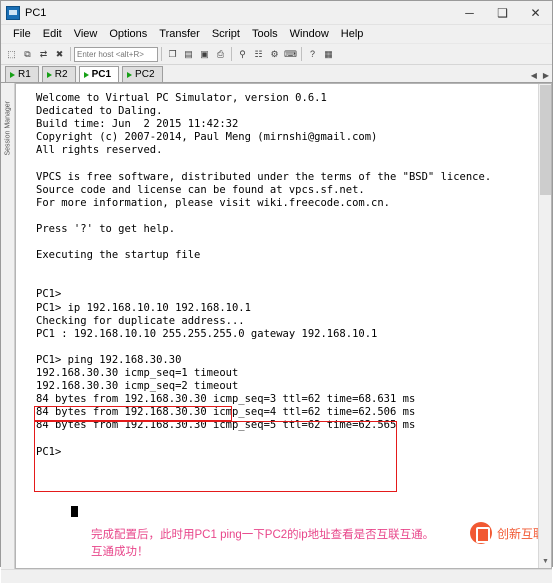 This screenshot has height=583, width=553. I want to click on terminal-scrollbar: ▲ ▼, so click(544, 326).